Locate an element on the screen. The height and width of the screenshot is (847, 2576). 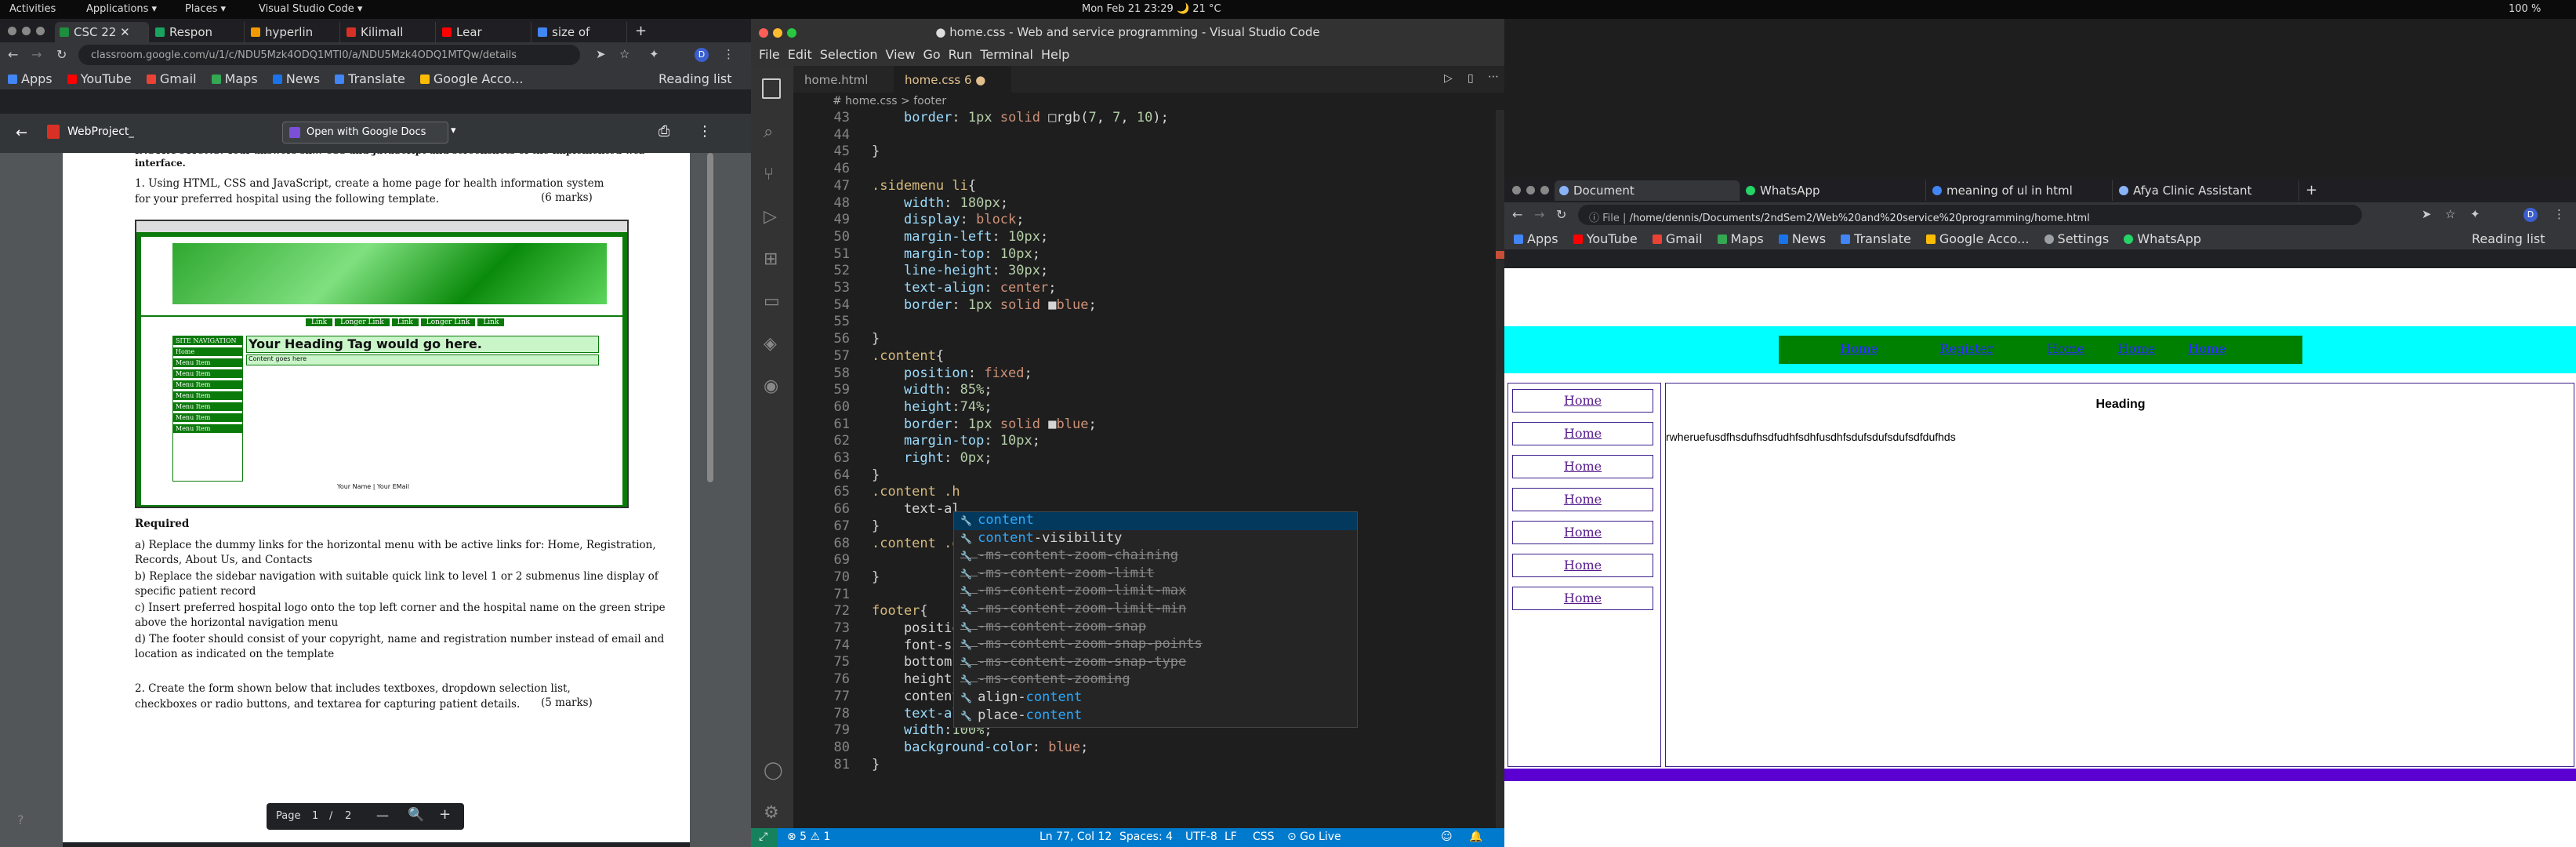
star-icon: ☆ is located at coordinates (2450, 214).